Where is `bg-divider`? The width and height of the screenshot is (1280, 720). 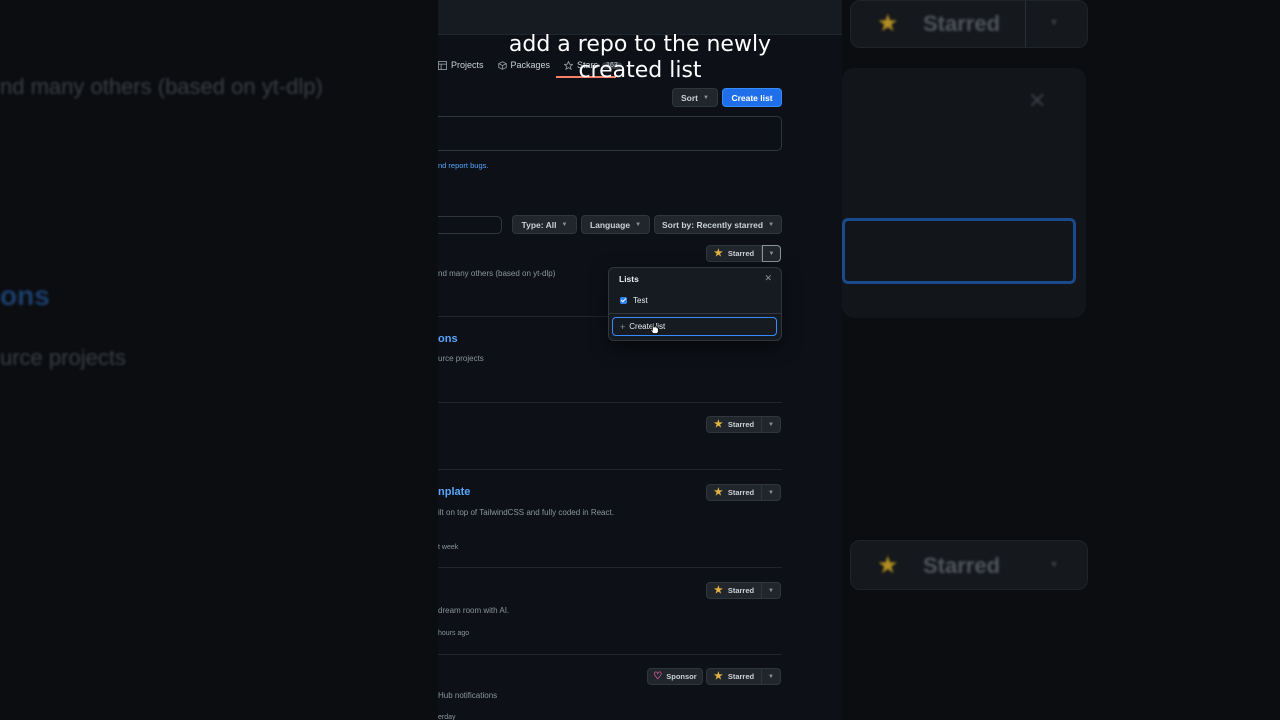
bg-divider is located at coordinates (1025, 24).